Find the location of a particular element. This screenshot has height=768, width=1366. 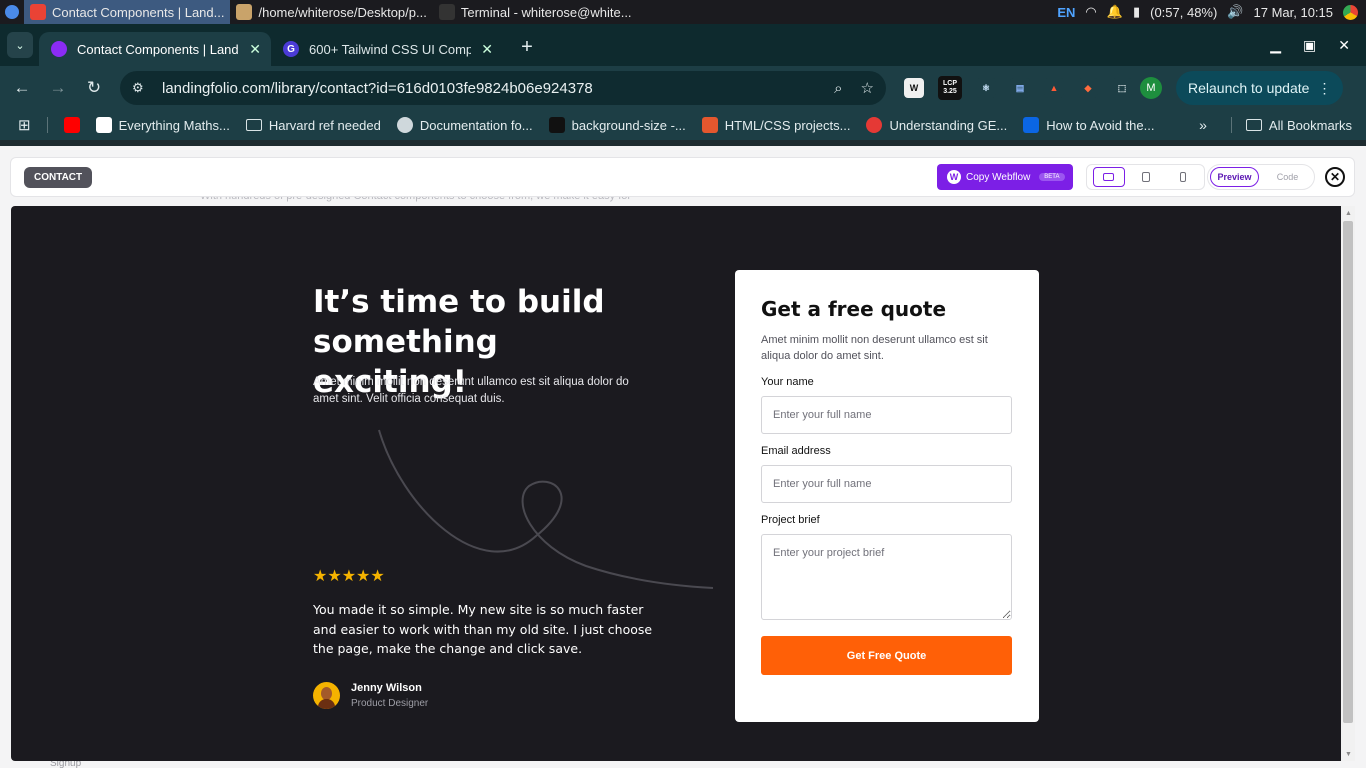

circle-icon is located at coordinates (874, 125).